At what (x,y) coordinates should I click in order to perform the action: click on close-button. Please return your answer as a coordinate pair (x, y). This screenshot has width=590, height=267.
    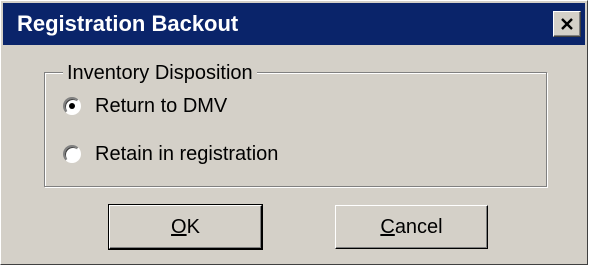
    Looking at the image, I should click on (567, 24).